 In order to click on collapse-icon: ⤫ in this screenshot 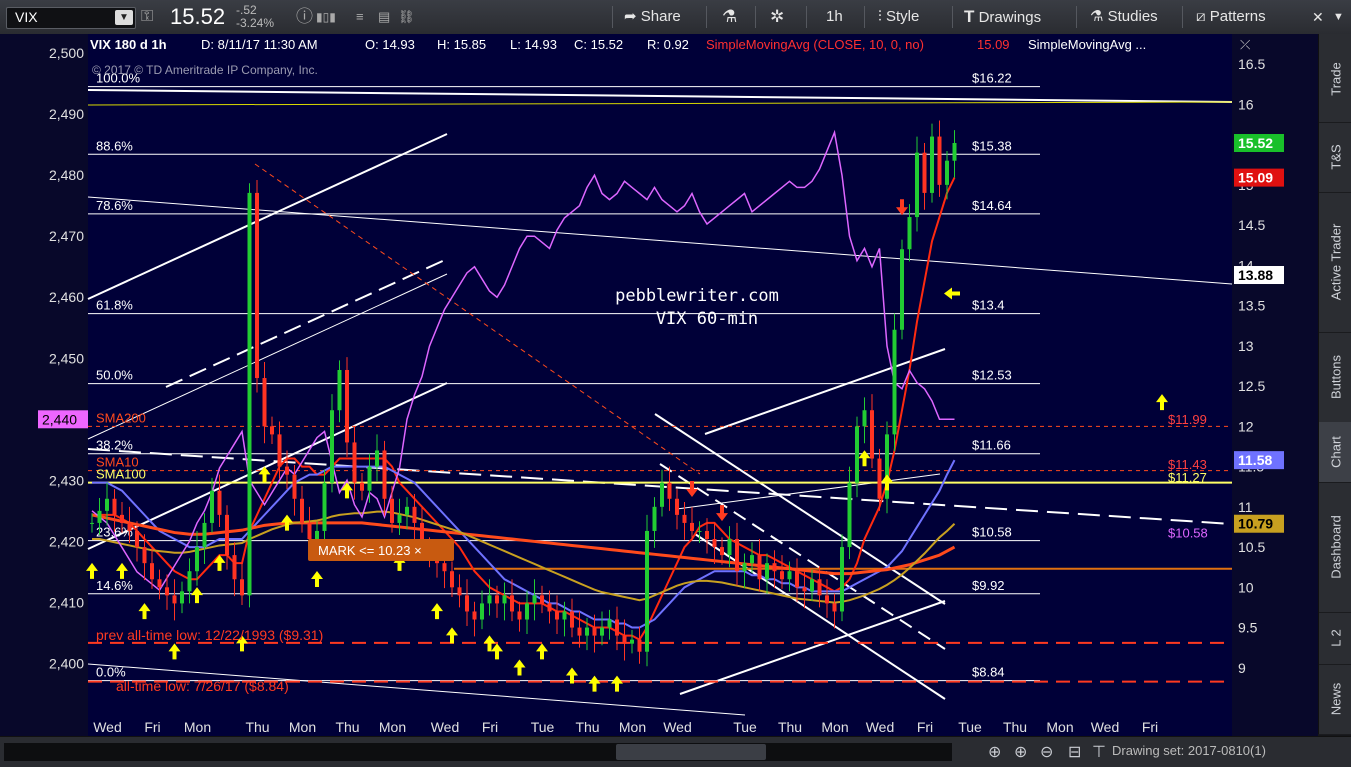, I will do `click(1245, 44)`.